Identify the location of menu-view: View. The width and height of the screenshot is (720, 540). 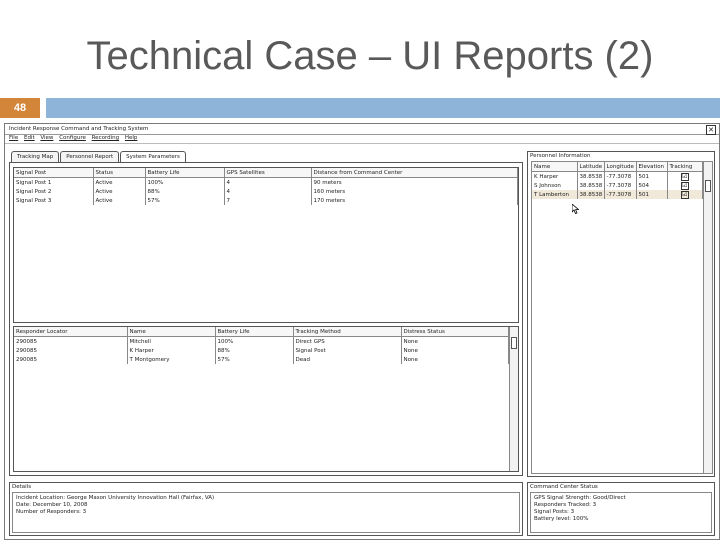
(46, 138).